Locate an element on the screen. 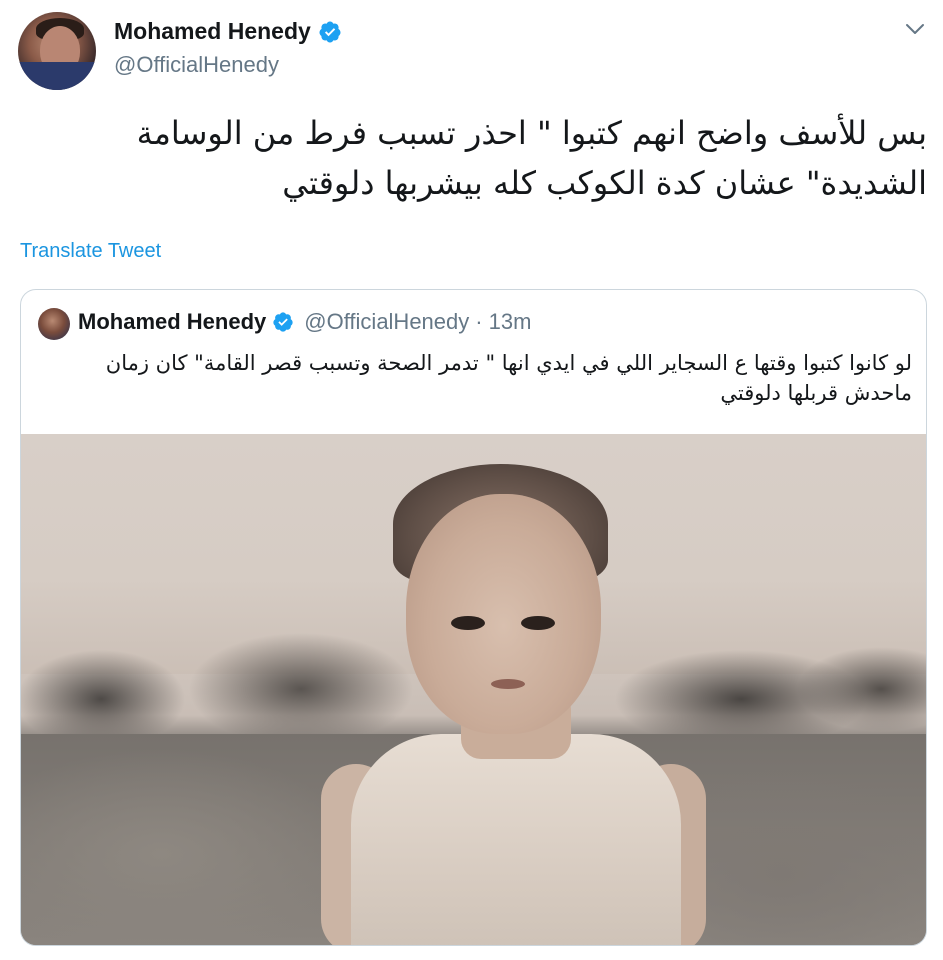  author-name: Mohamed Henedy is located at coordinates (212, 31).